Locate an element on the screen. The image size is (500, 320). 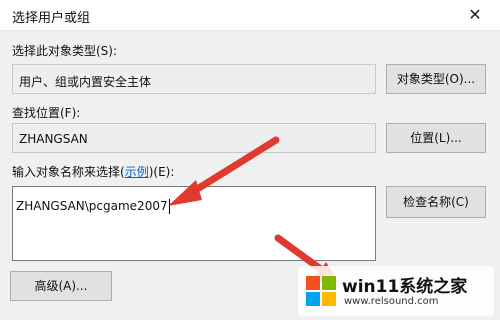
windows-logo-icon is located at coordinates (321, 291).